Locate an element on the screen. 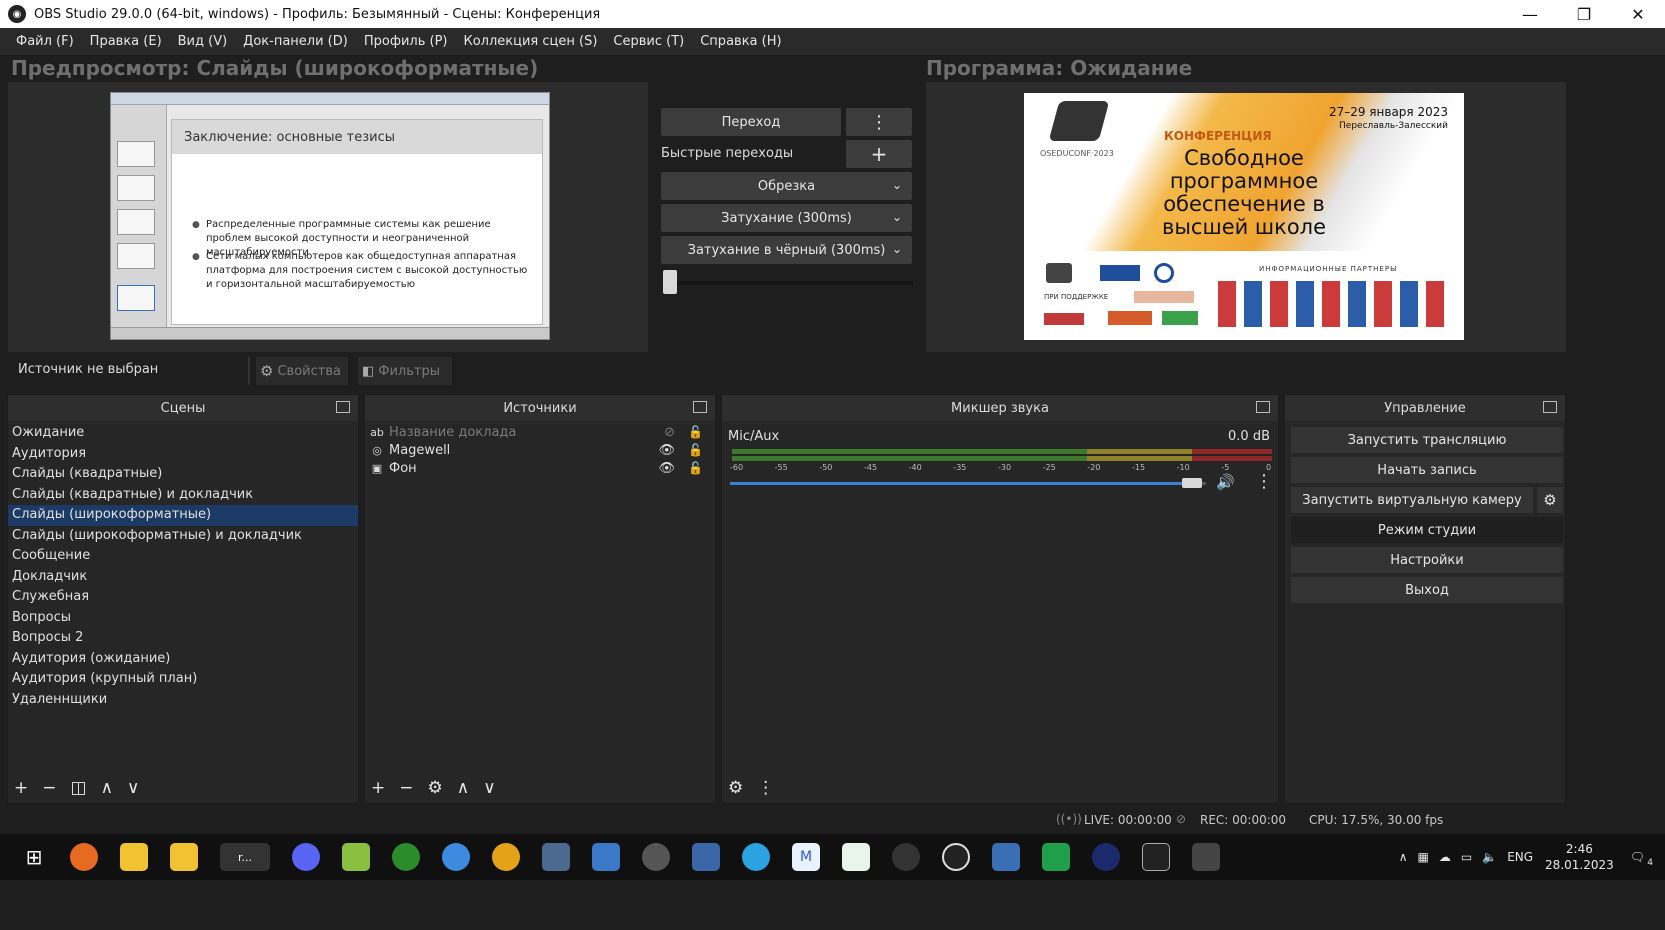 Image resolution: width=1665 pixels, height=930 pixels. transition-fade-black-button: Затухание в чёрный (300ms) ⌄ is located at coordinates (786, 250).